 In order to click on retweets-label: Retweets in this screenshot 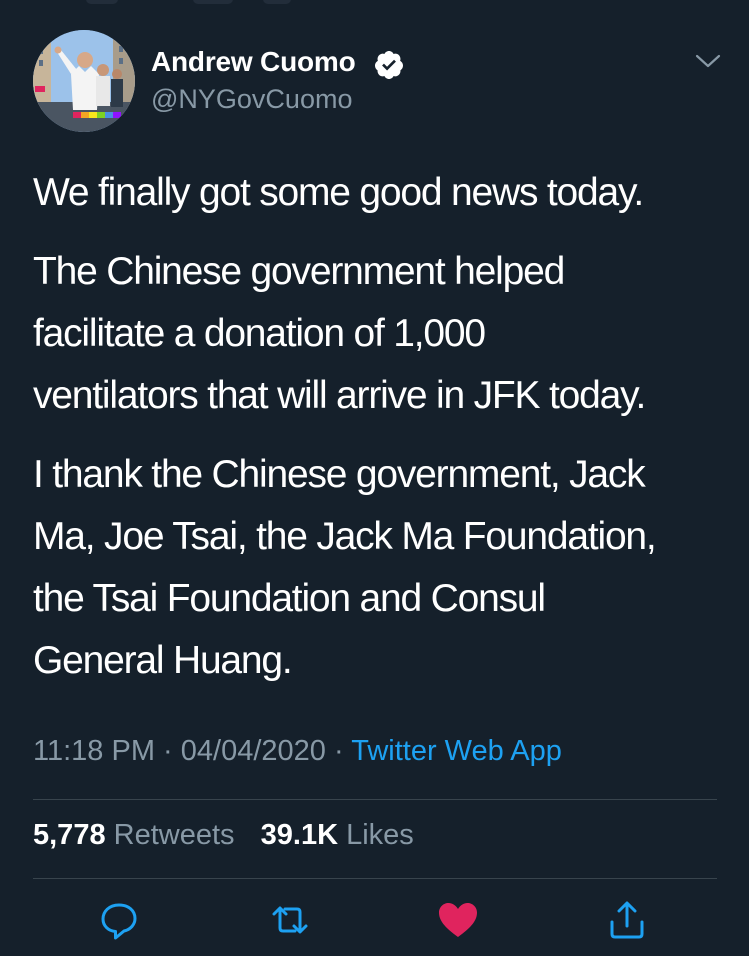, I will do `click(174, 835)`.